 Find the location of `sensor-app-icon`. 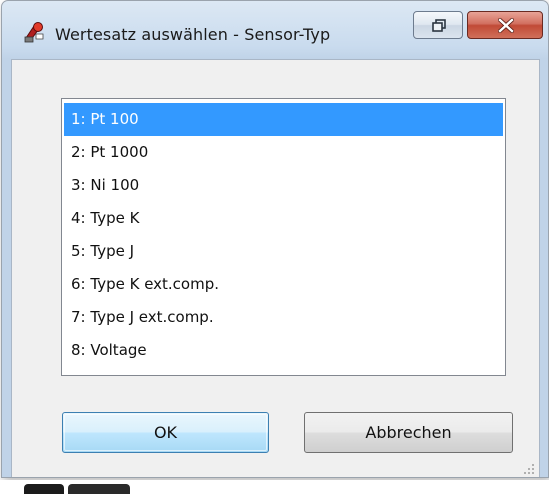

sensor-app-icon is located at coordinates (34, 32).